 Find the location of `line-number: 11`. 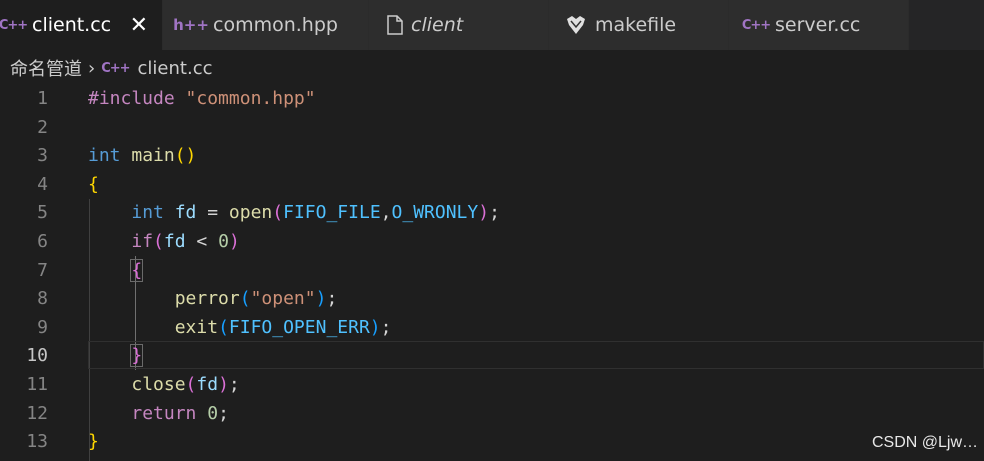

line-number: 11 is located at coordinates (37, 384).